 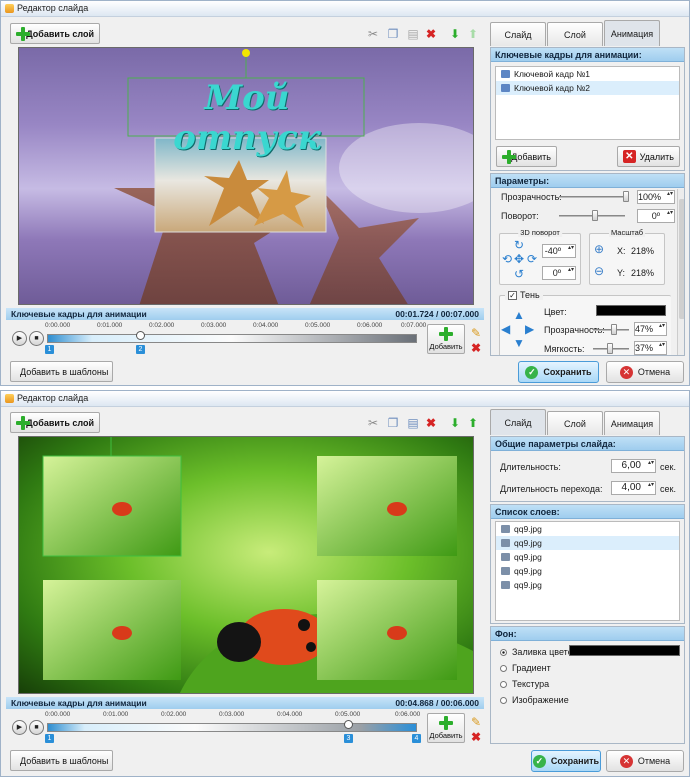 I want to click on rotate-left-icon: ⟲, so click(x=507, y=259).